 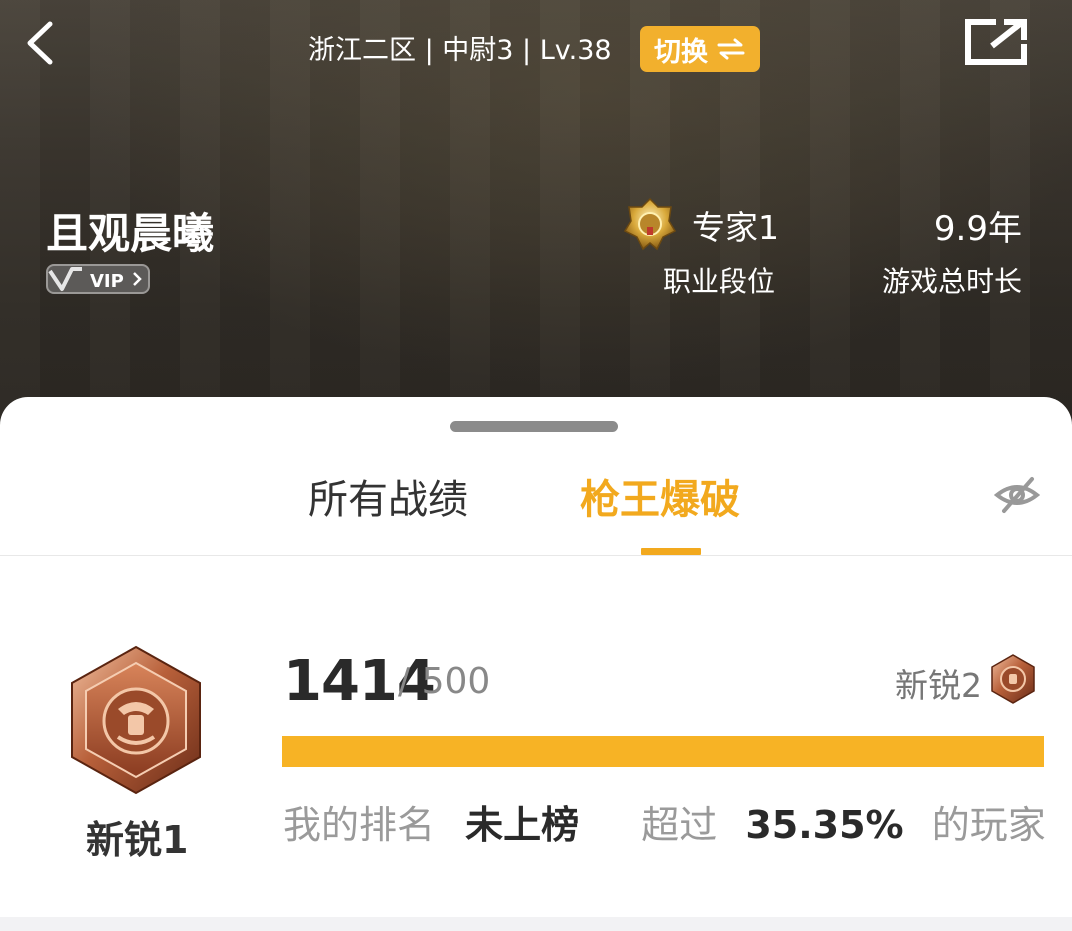 I want to click on username: 且观晨曦, so click(x=130, y=233).